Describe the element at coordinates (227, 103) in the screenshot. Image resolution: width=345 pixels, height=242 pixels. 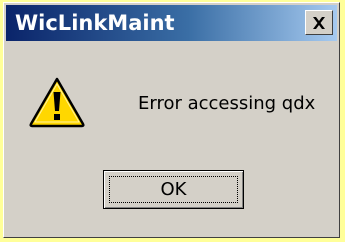
I see `error-message: Error accessing qdx` at that location.